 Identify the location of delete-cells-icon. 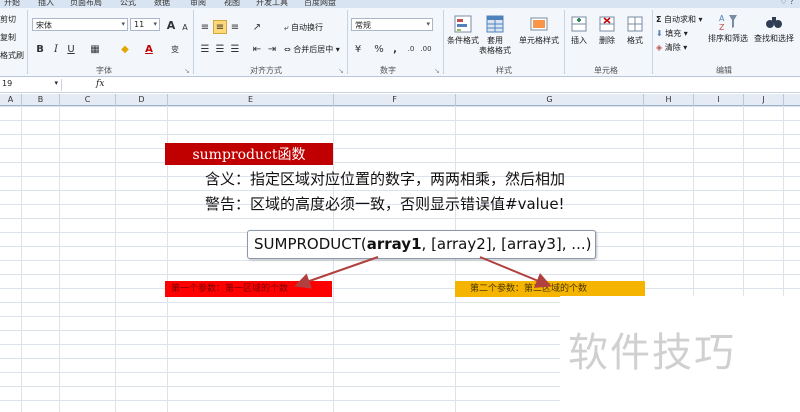
(607, 24).